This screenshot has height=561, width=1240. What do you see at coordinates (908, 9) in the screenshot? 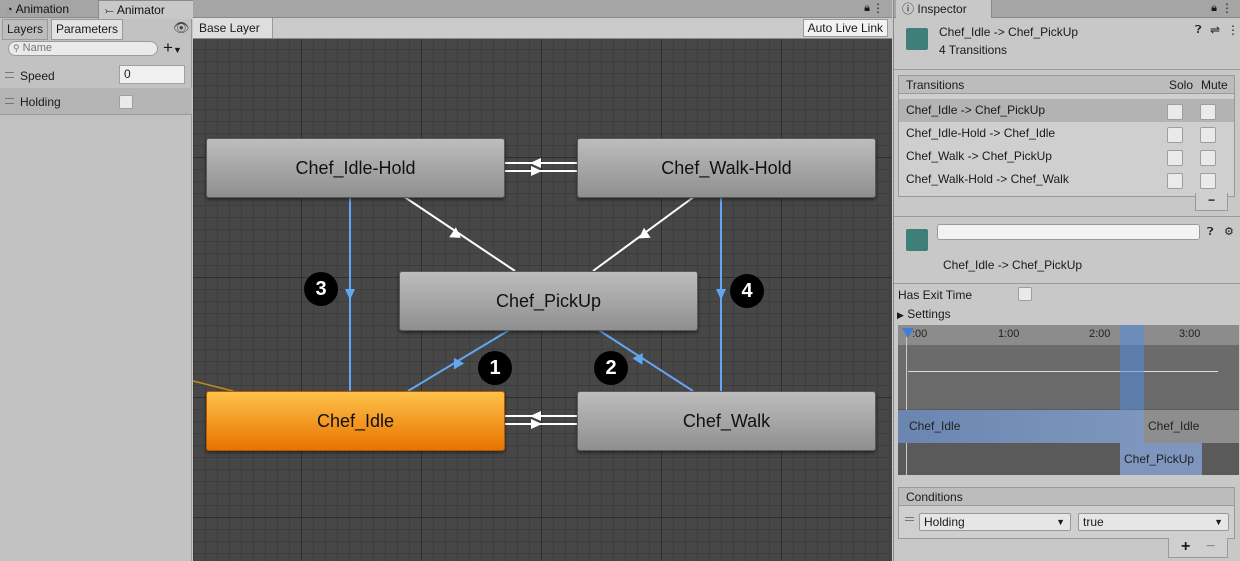
I see `info-icon: ⓘ` at bounding box center [908, 9].